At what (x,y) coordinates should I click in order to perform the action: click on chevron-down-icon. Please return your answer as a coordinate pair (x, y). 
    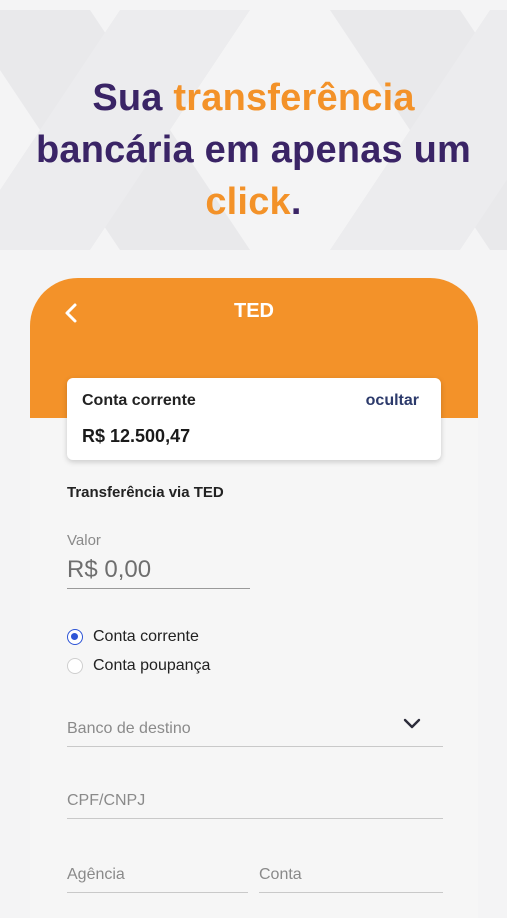
    Looking at the image, I should click on (412, 724).